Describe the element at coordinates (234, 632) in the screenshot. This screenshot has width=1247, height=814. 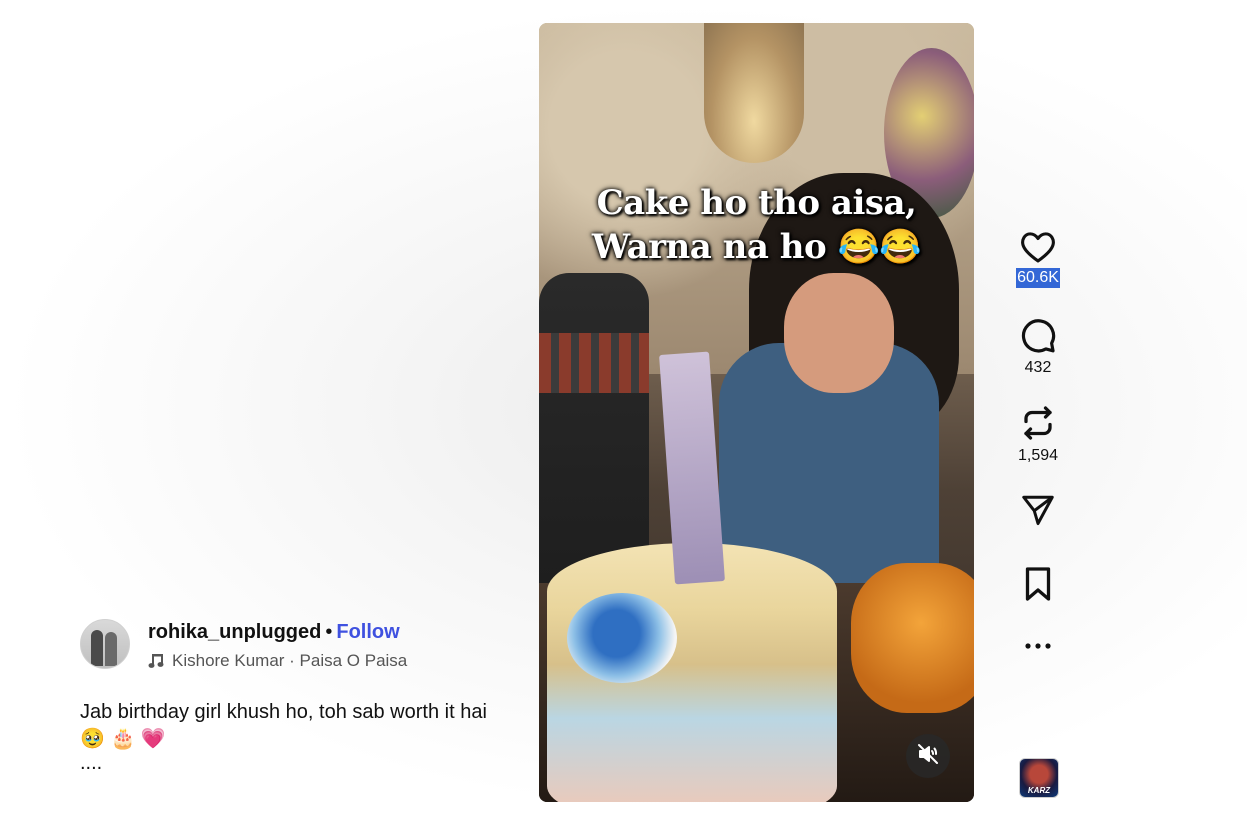
I see `username-link: rohika_unplugged` at that location.